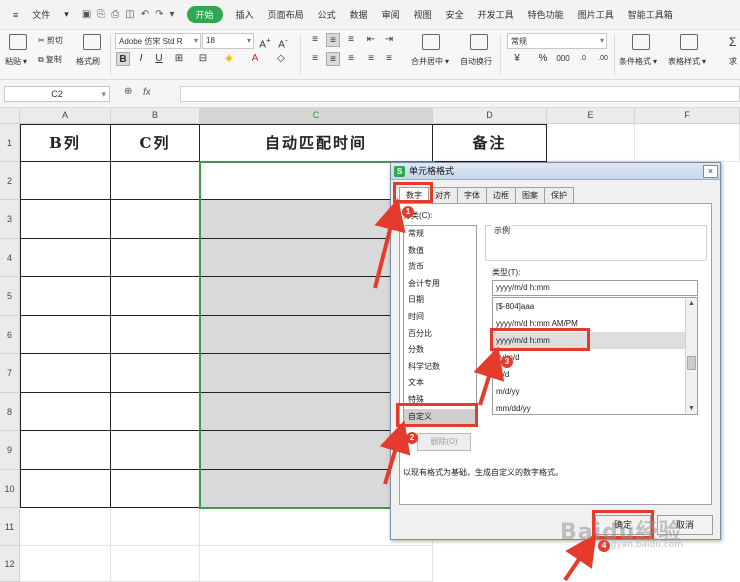 The height and width of the screenshot is (582, 740). What do you see at coordinates (517, 59) in the screenshot?
I see `currency-icon: ¥` at bounding box center [517, 59].